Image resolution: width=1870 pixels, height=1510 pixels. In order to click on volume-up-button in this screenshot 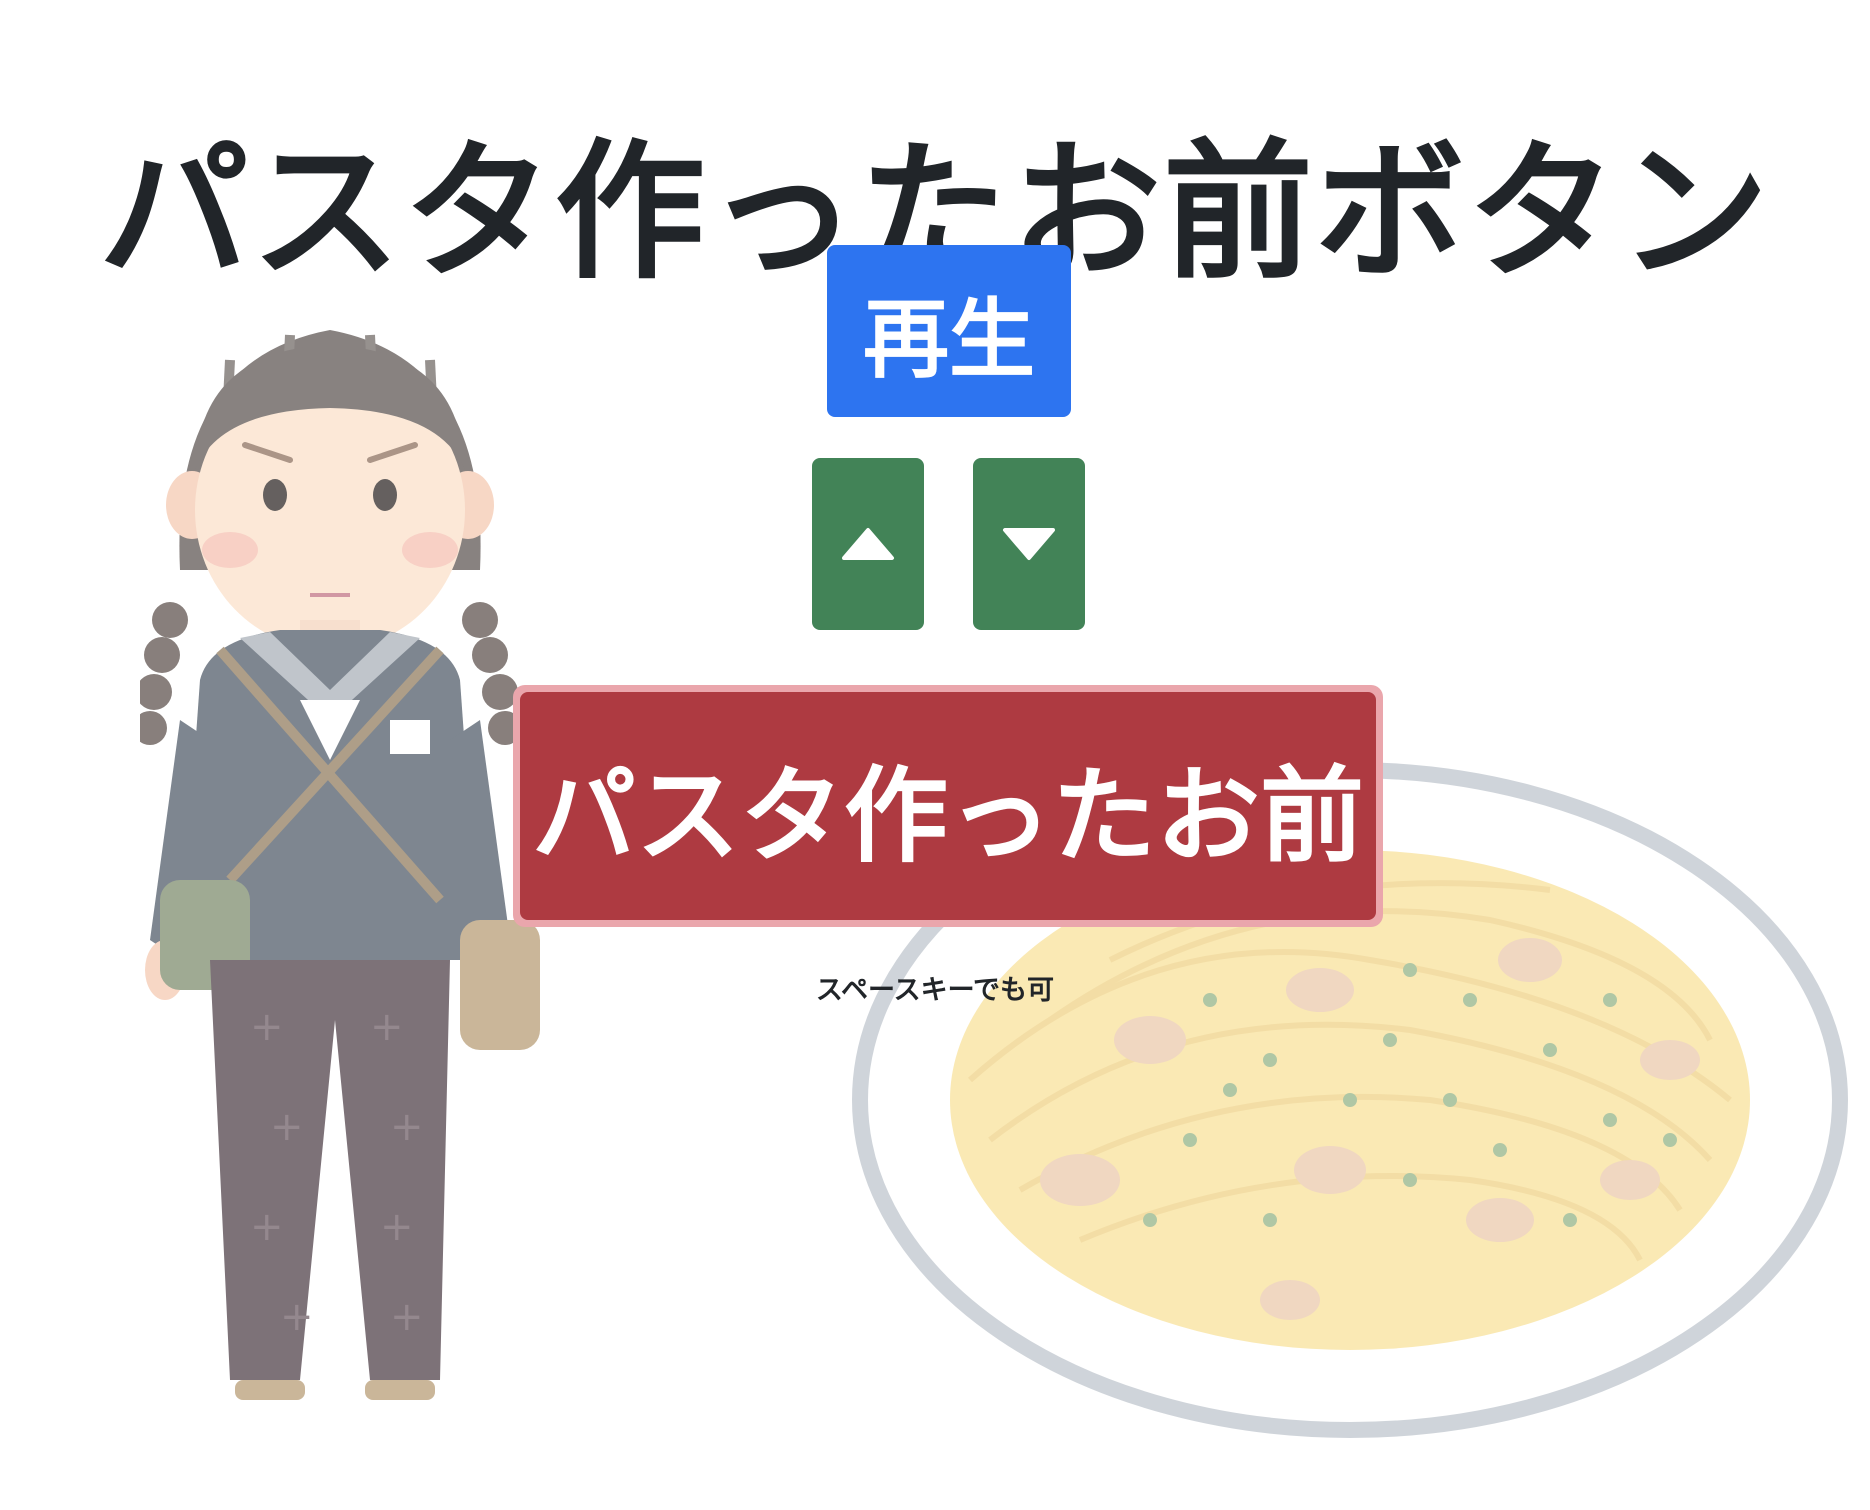, I will do `click(868, 544)`.